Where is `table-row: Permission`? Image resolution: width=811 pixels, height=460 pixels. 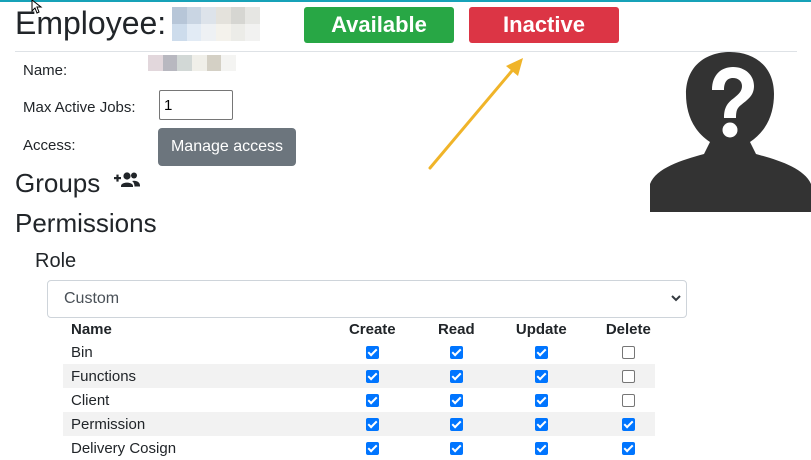
table-row: Permission is located at coordinates (359, 424).